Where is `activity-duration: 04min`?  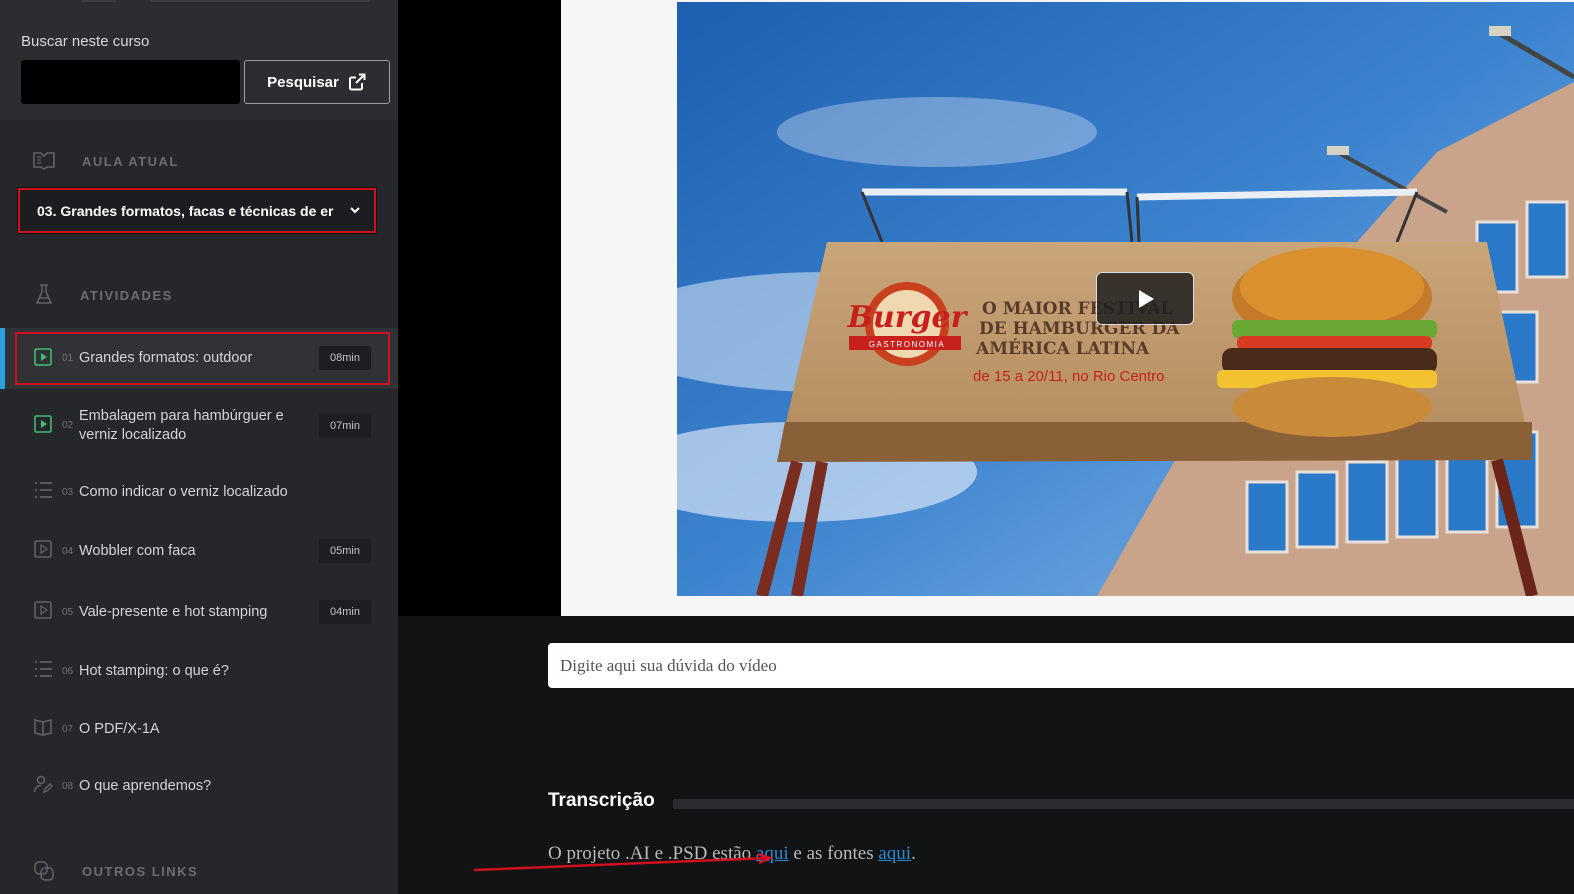
activity-duration: 04min is located at coordinates (345, 612).